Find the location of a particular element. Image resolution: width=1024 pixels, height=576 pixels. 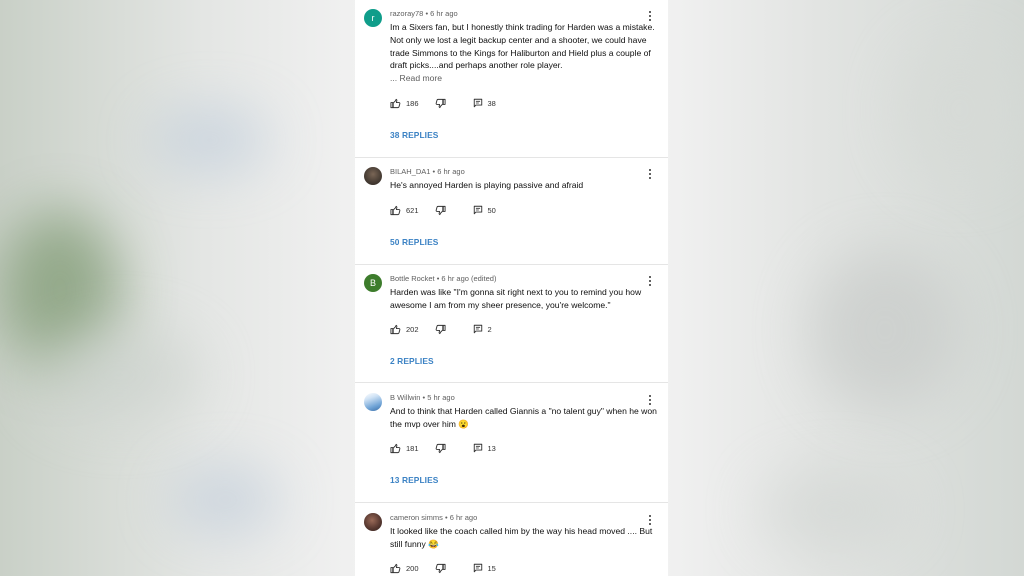

reply-button: 13 is located at coordinates (484, 448).